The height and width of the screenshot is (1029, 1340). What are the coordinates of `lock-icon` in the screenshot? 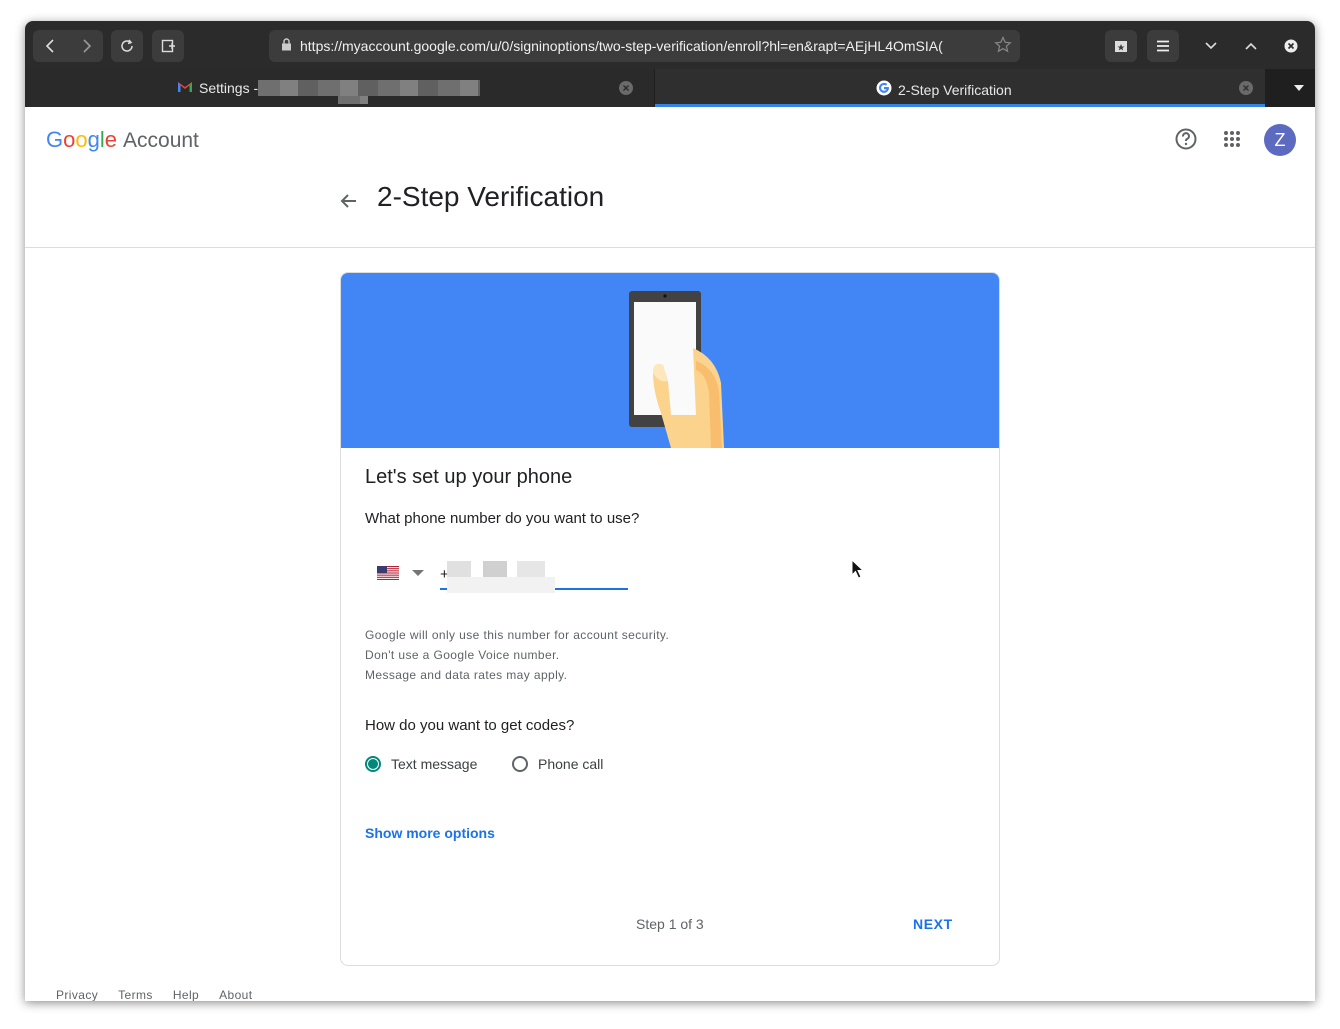 It's located at (286, 46).